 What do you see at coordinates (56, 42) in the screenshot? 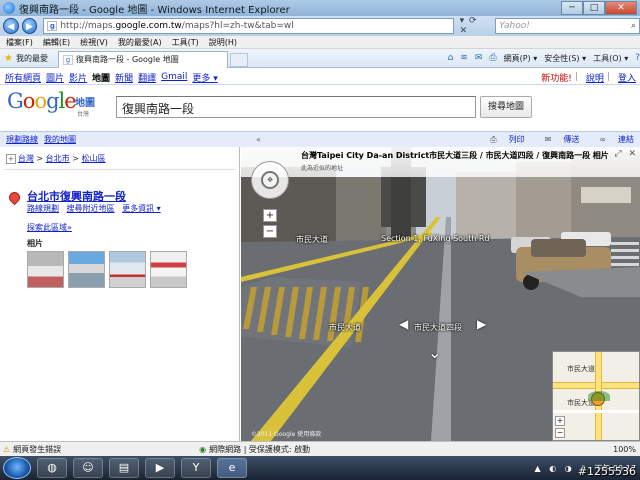
I see `menu-edit: 編輯(E)` at bounding box center [56, 42].